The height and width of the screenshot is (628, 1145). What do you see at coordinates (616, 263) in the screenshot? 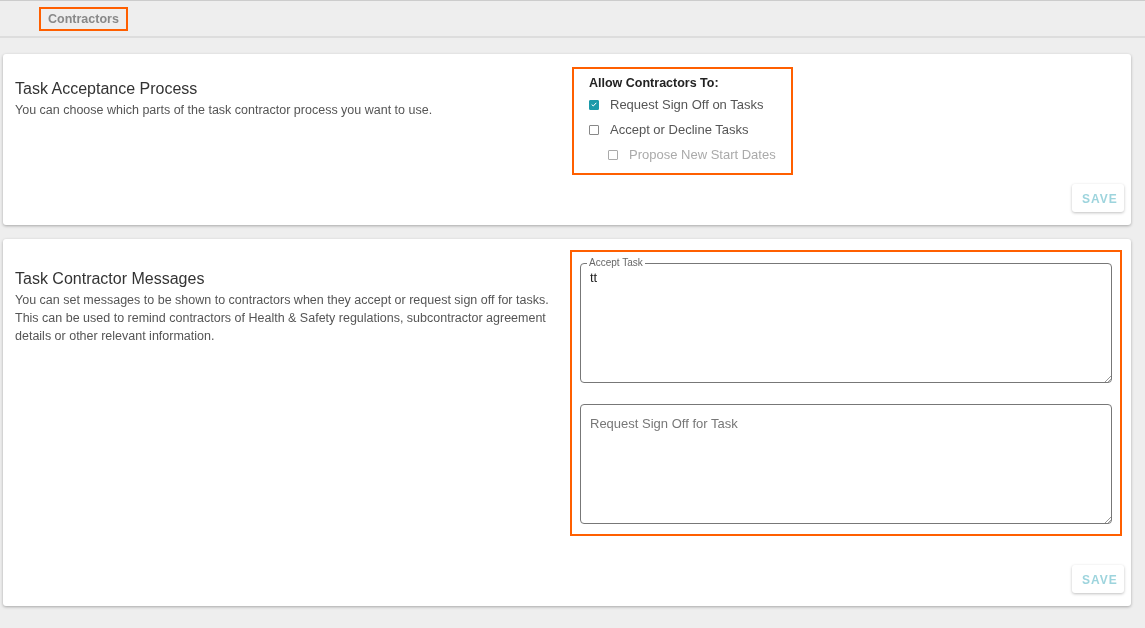
I see `field-label: Accept Task` at bounding box center [616, 263].